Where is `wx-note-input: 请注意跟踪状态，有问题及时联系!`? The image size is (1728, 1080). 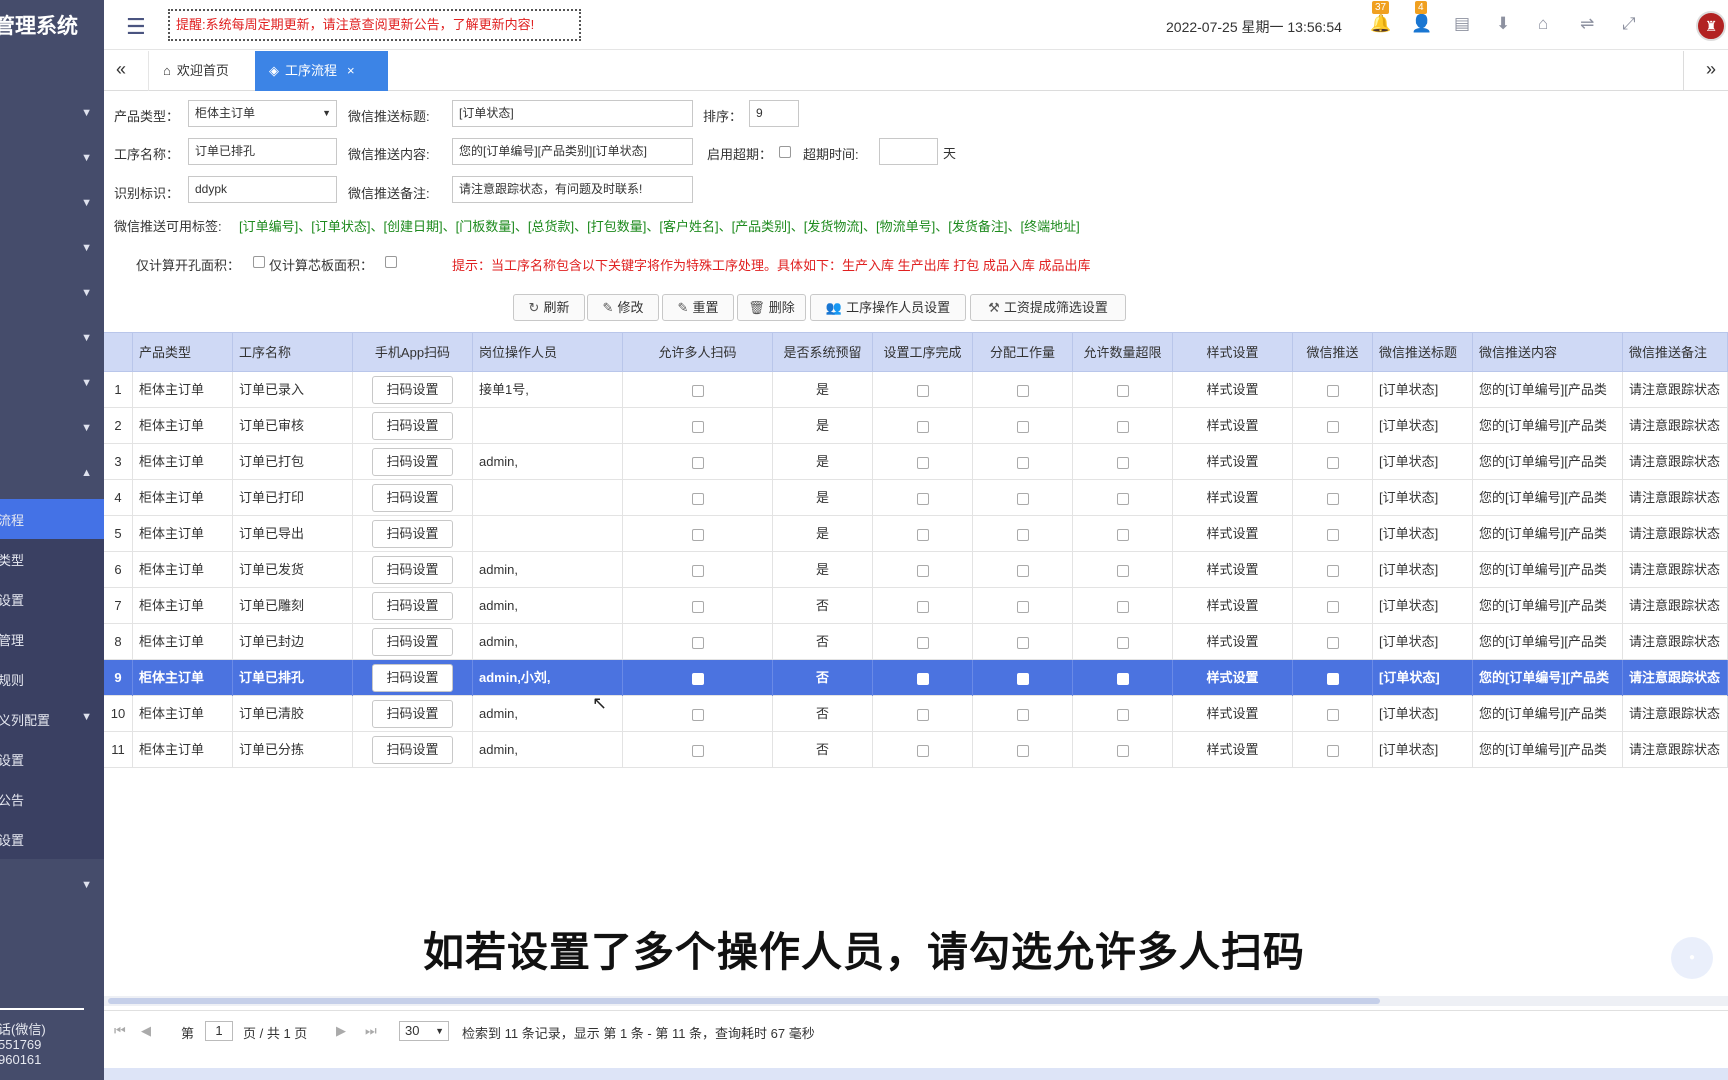
wx-note-input: 请注意跟踪状态，有问题及时联系! is located at coordinates (572, 189).